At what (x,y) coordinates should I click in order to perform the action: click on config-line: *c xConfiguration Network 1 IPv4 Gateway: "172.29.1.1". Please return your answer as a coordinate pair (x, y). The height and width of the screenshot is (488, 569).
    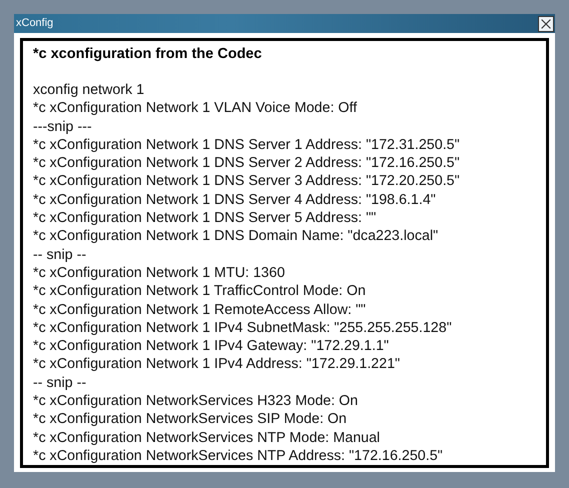
    Looking at the image, I should click on (211, 346).